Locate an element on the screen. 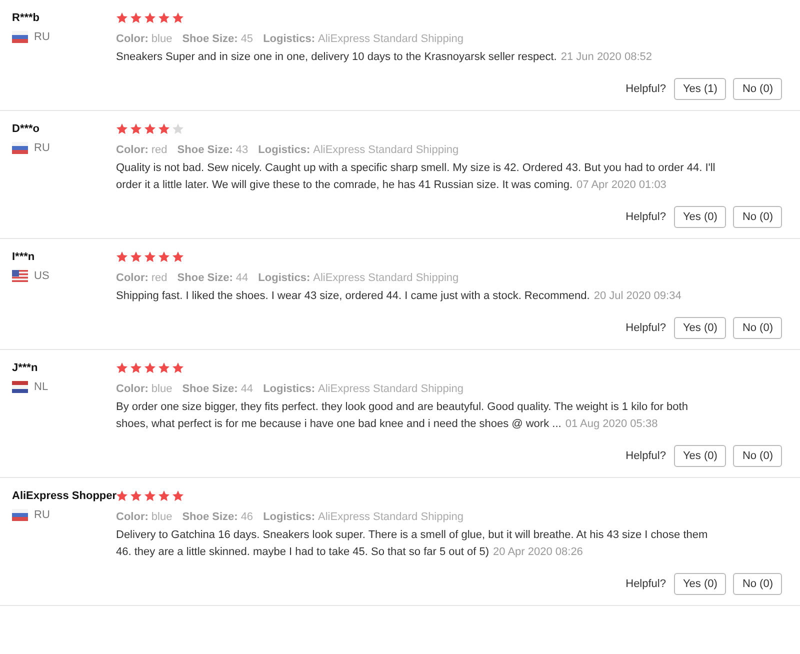  review-text: Quality is not bad. Sew nicely. Caught up with a specific sharp smell. My size is 42. Ordered 43. But you had to order 44. I'll order it a little later. We will give these to the comrade, he has 41 Russian size. It was coming. 07 Apr 2020 01:03 is located at coordinates (416, 177).